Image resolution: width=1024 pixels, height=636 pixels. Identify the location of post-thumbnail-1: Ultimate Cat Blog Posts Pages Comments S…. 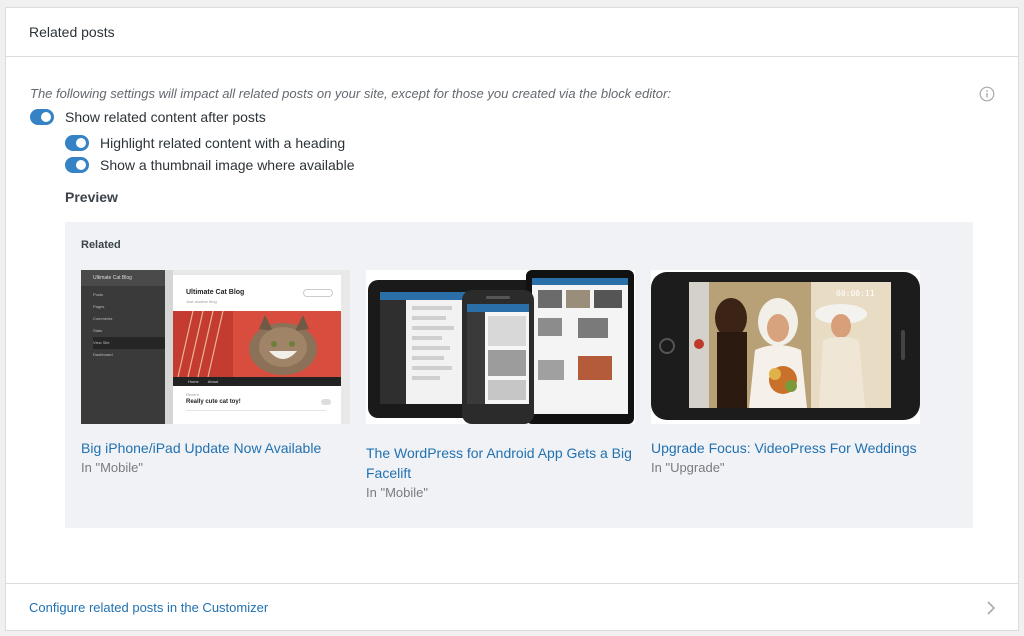
(215, 347).